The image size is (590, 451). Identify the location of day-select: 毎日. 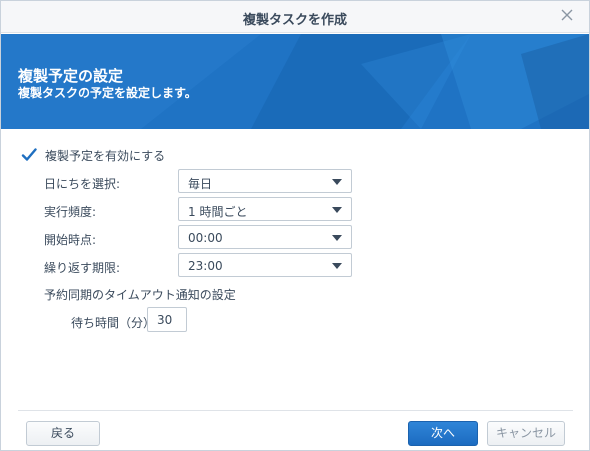
(265, 181).